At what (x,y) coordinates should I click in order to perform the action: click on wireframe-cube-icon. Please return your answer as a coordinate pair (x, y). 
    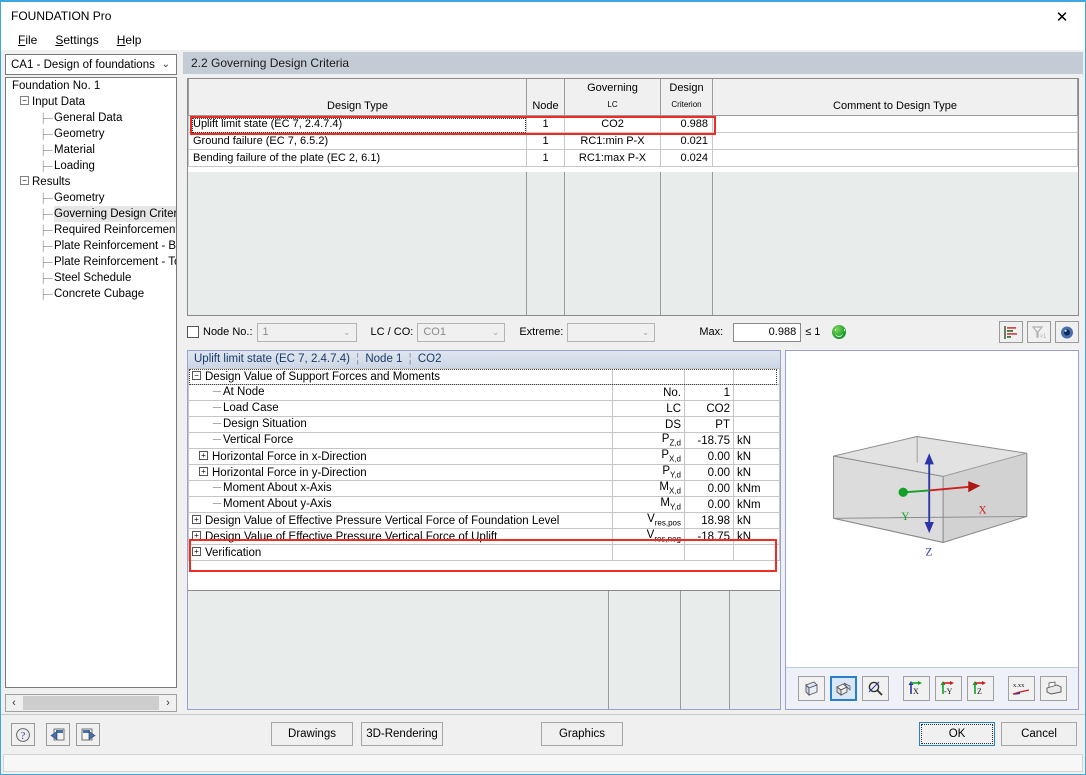
    Looking at the image, I should click on (811, 689).